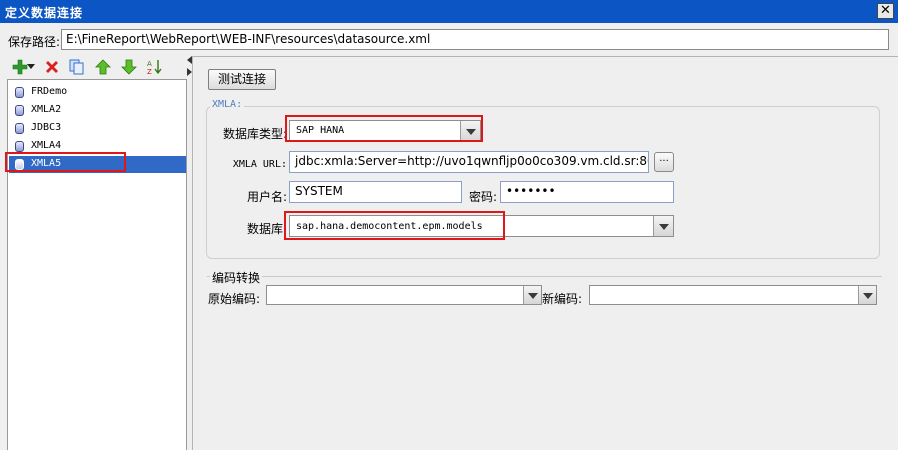 This screenshot has height=450, width=898. Describe the element at coordinates (149, 64) in the screenshot. I see `svg-text: A` at that location.